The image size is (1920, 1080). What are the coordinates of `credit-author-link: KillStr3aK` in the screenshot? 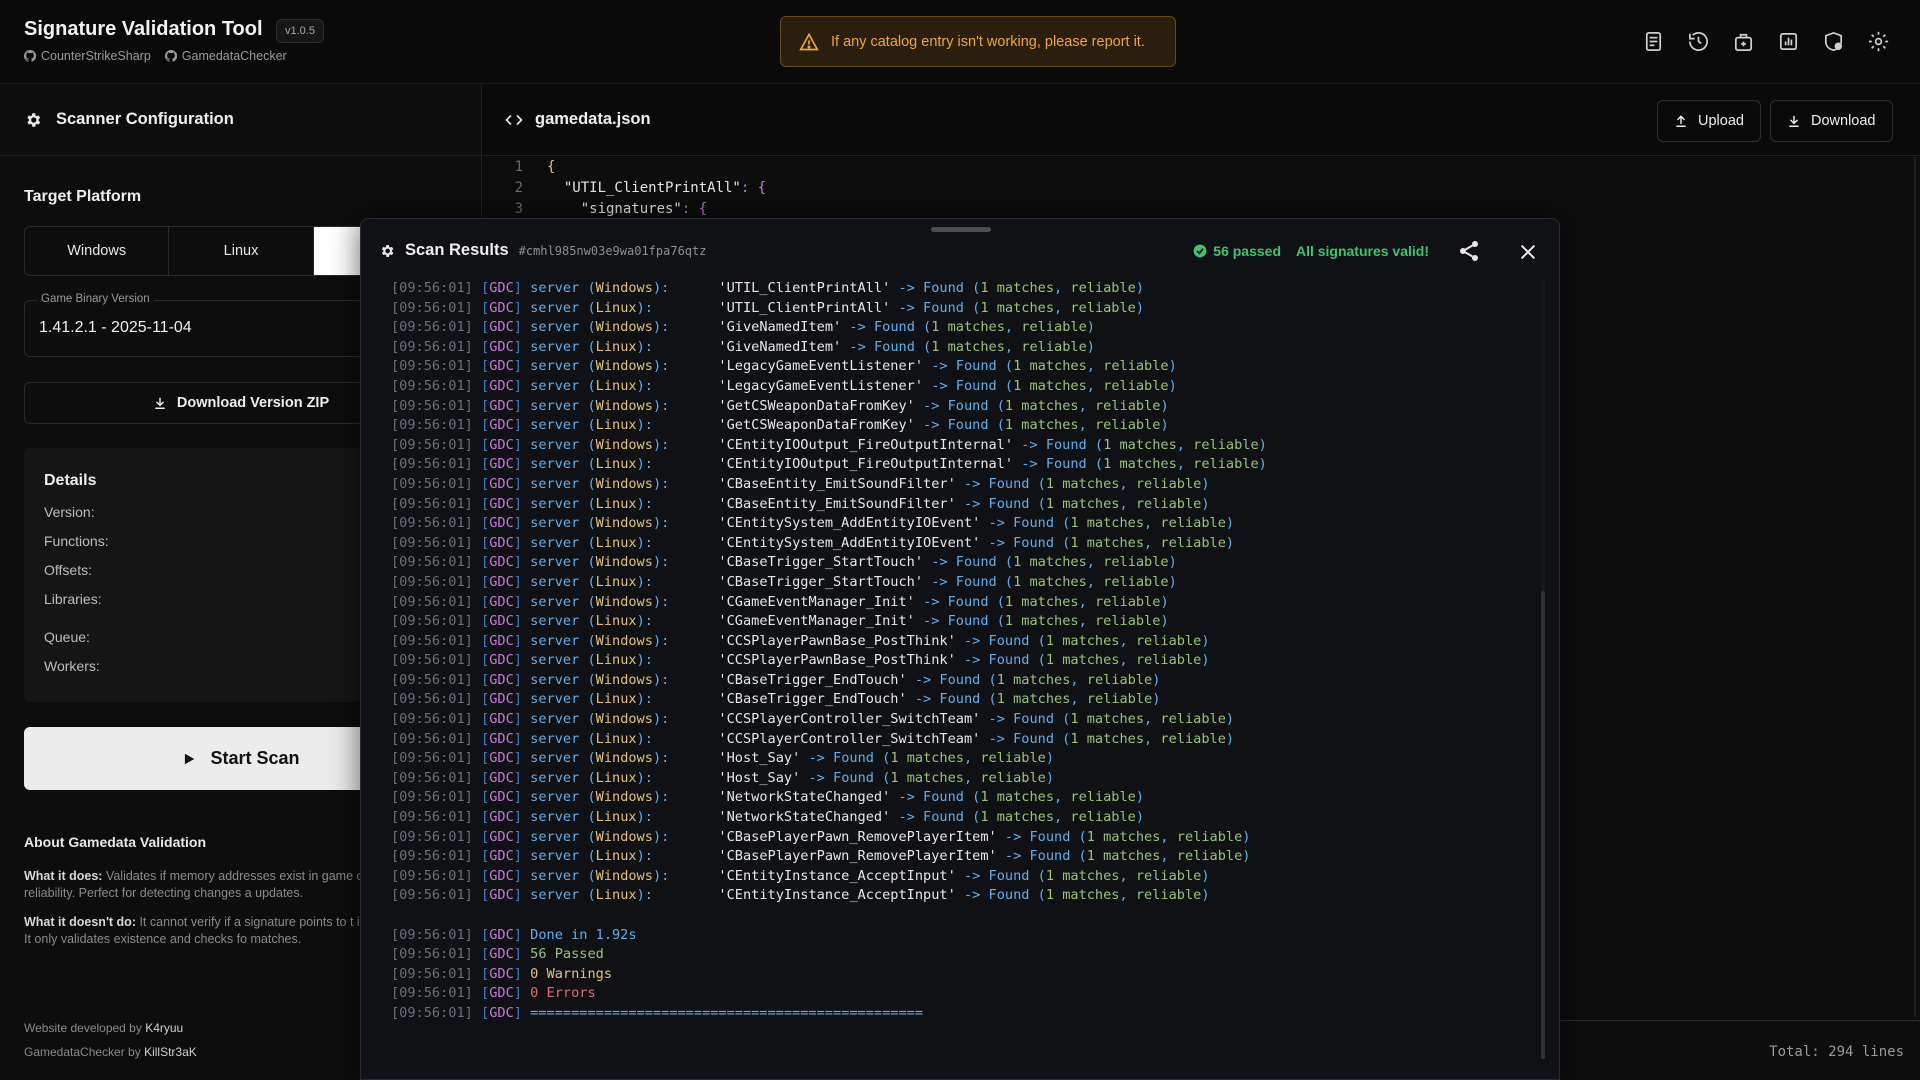 It's located at (170, 1052).